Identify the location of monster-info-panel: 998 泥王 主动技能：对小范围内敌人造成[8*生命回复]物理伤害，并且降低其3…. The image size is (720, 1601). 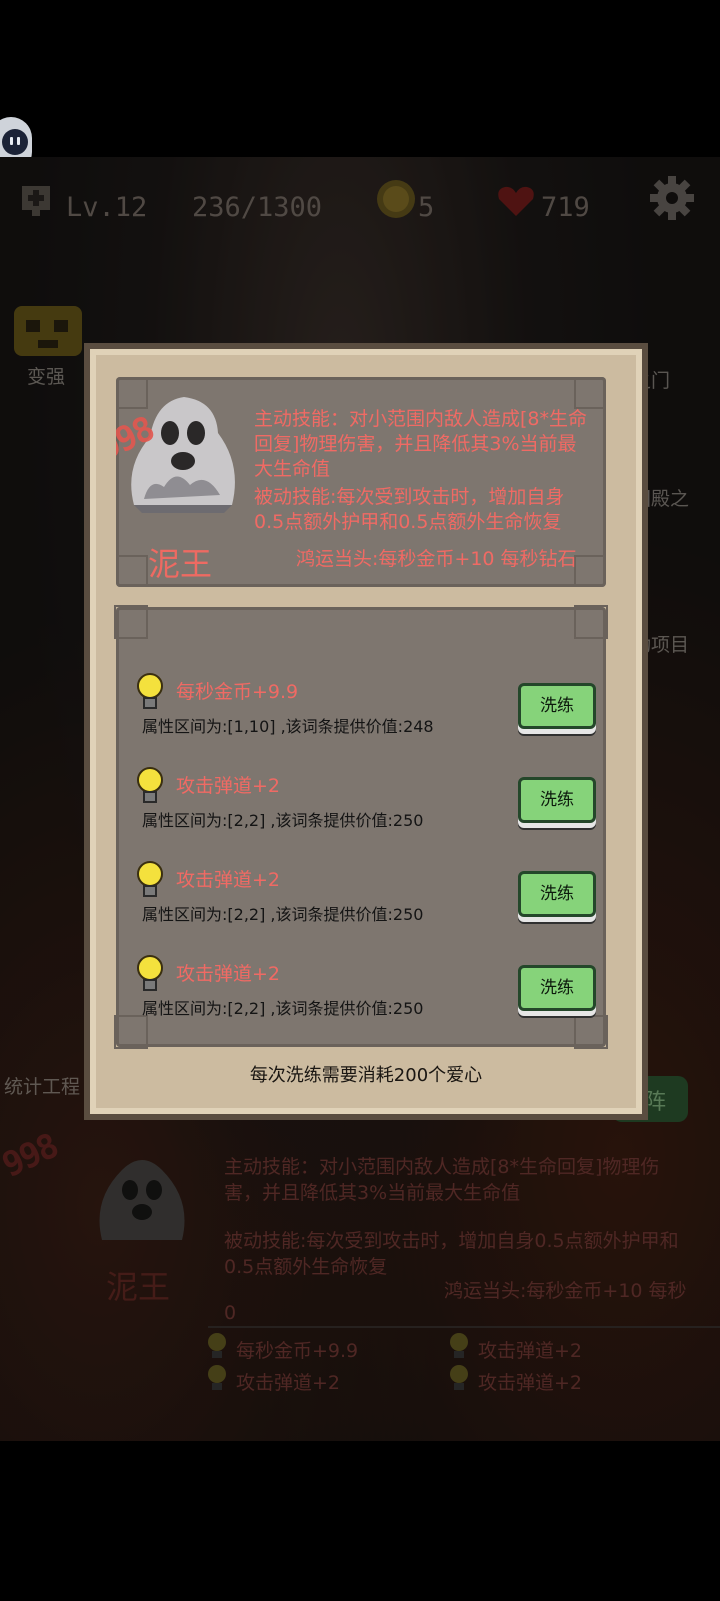
(361, 482).